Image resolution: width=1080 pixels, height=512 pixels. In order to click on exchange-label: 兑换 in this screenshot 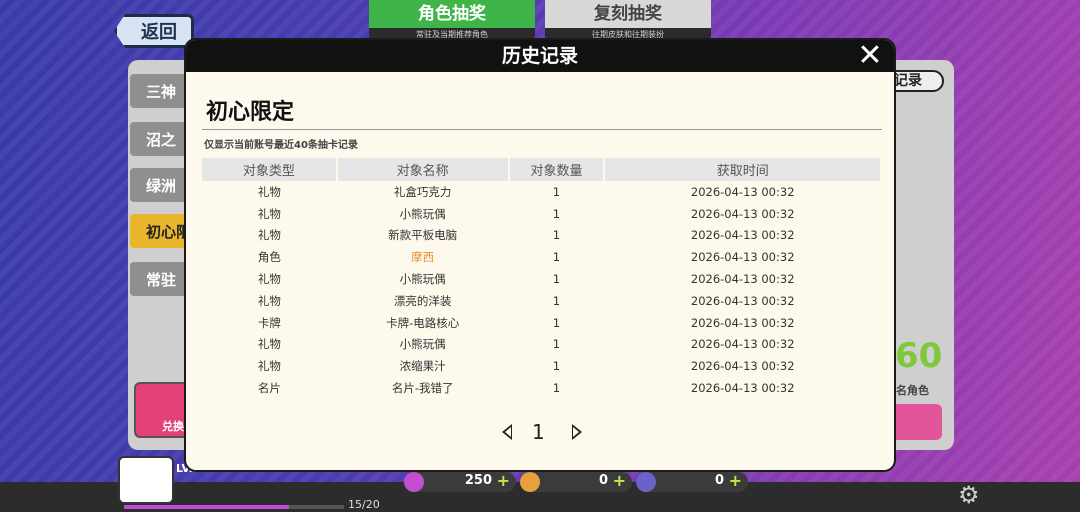, I will do `click(173, 426)`.